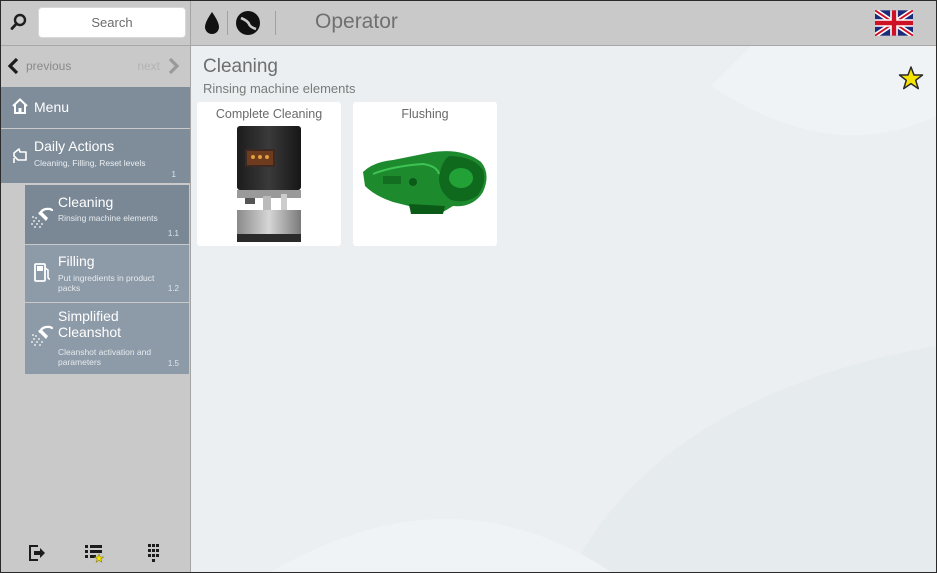  I want to click on search-bar, so click(95, 23).